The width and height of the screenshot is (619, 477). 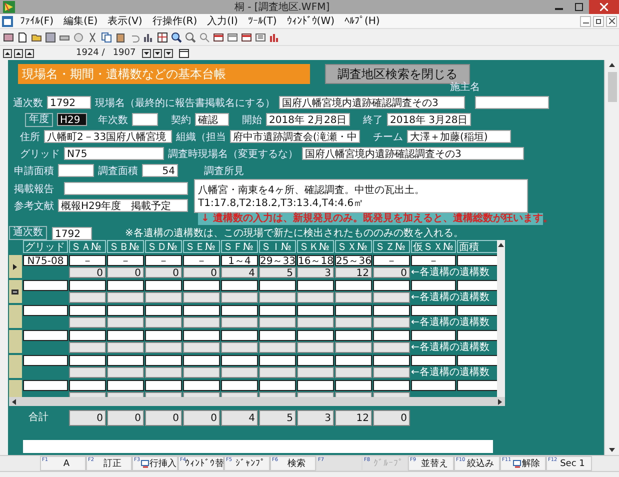 I want to click on publication-field, so click(x=126, y=188).